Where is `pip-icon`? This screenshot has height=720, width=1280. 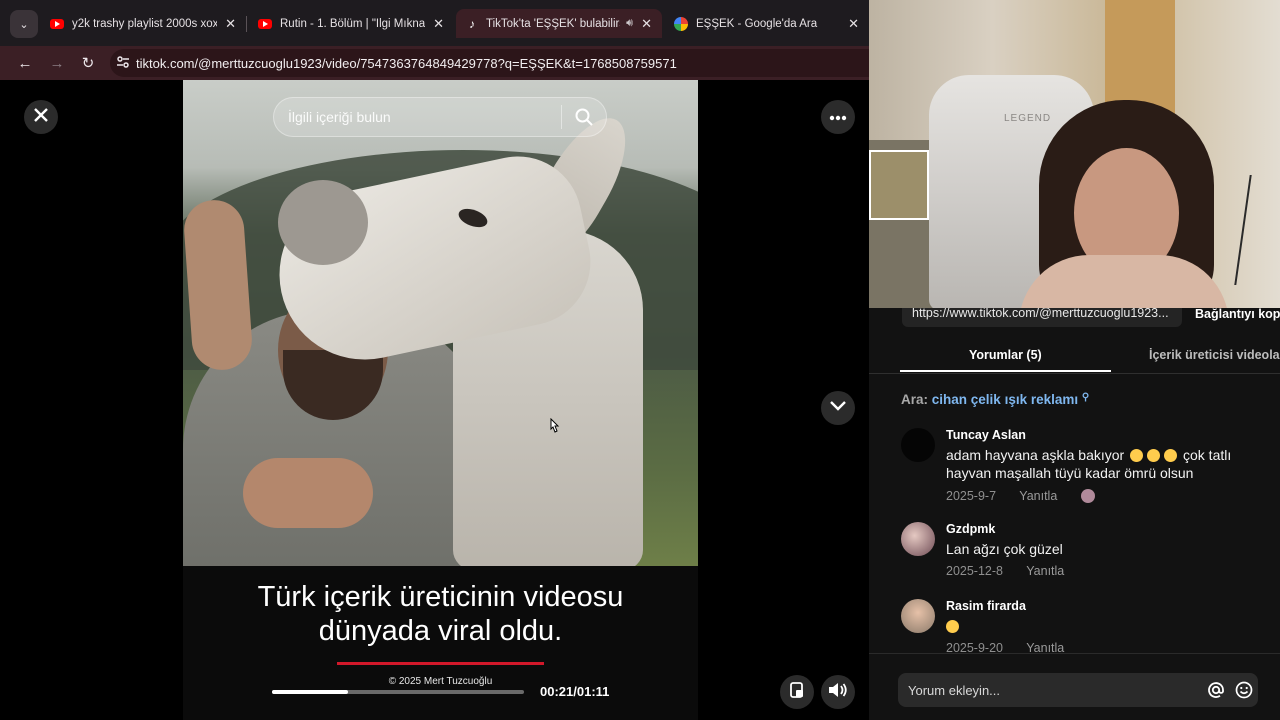 pip-icon is located at coordinates (797, 692).